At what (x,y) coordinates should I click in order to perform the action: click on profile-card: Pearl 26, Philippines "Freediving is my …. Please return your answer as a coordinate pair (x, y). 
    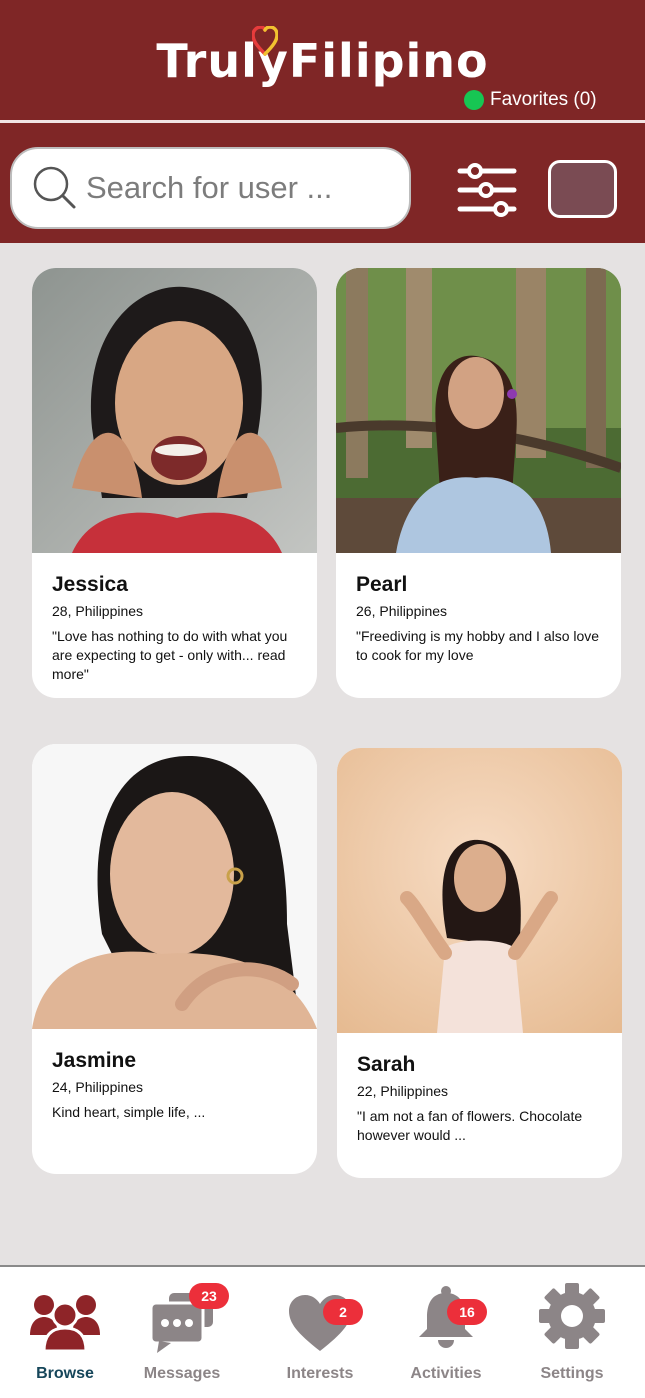
    Looking at the image, I should click on (478, 483).